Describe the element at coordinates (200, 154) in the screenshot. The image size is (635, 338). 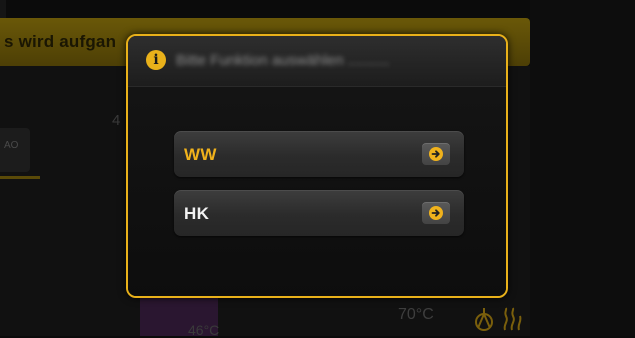
I see `option-label: WW` at that location.